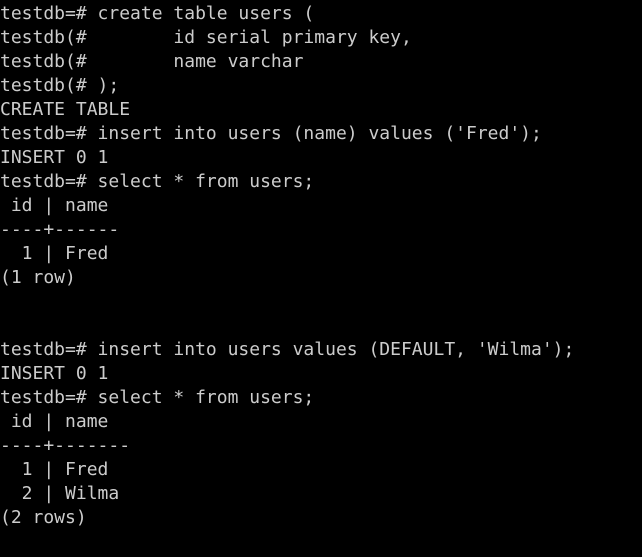 This screenshot has width=642, height=557. Describe the element at coordinates (60, 229) in the screenshot. I see `terminal-line: ----+------` at that location.